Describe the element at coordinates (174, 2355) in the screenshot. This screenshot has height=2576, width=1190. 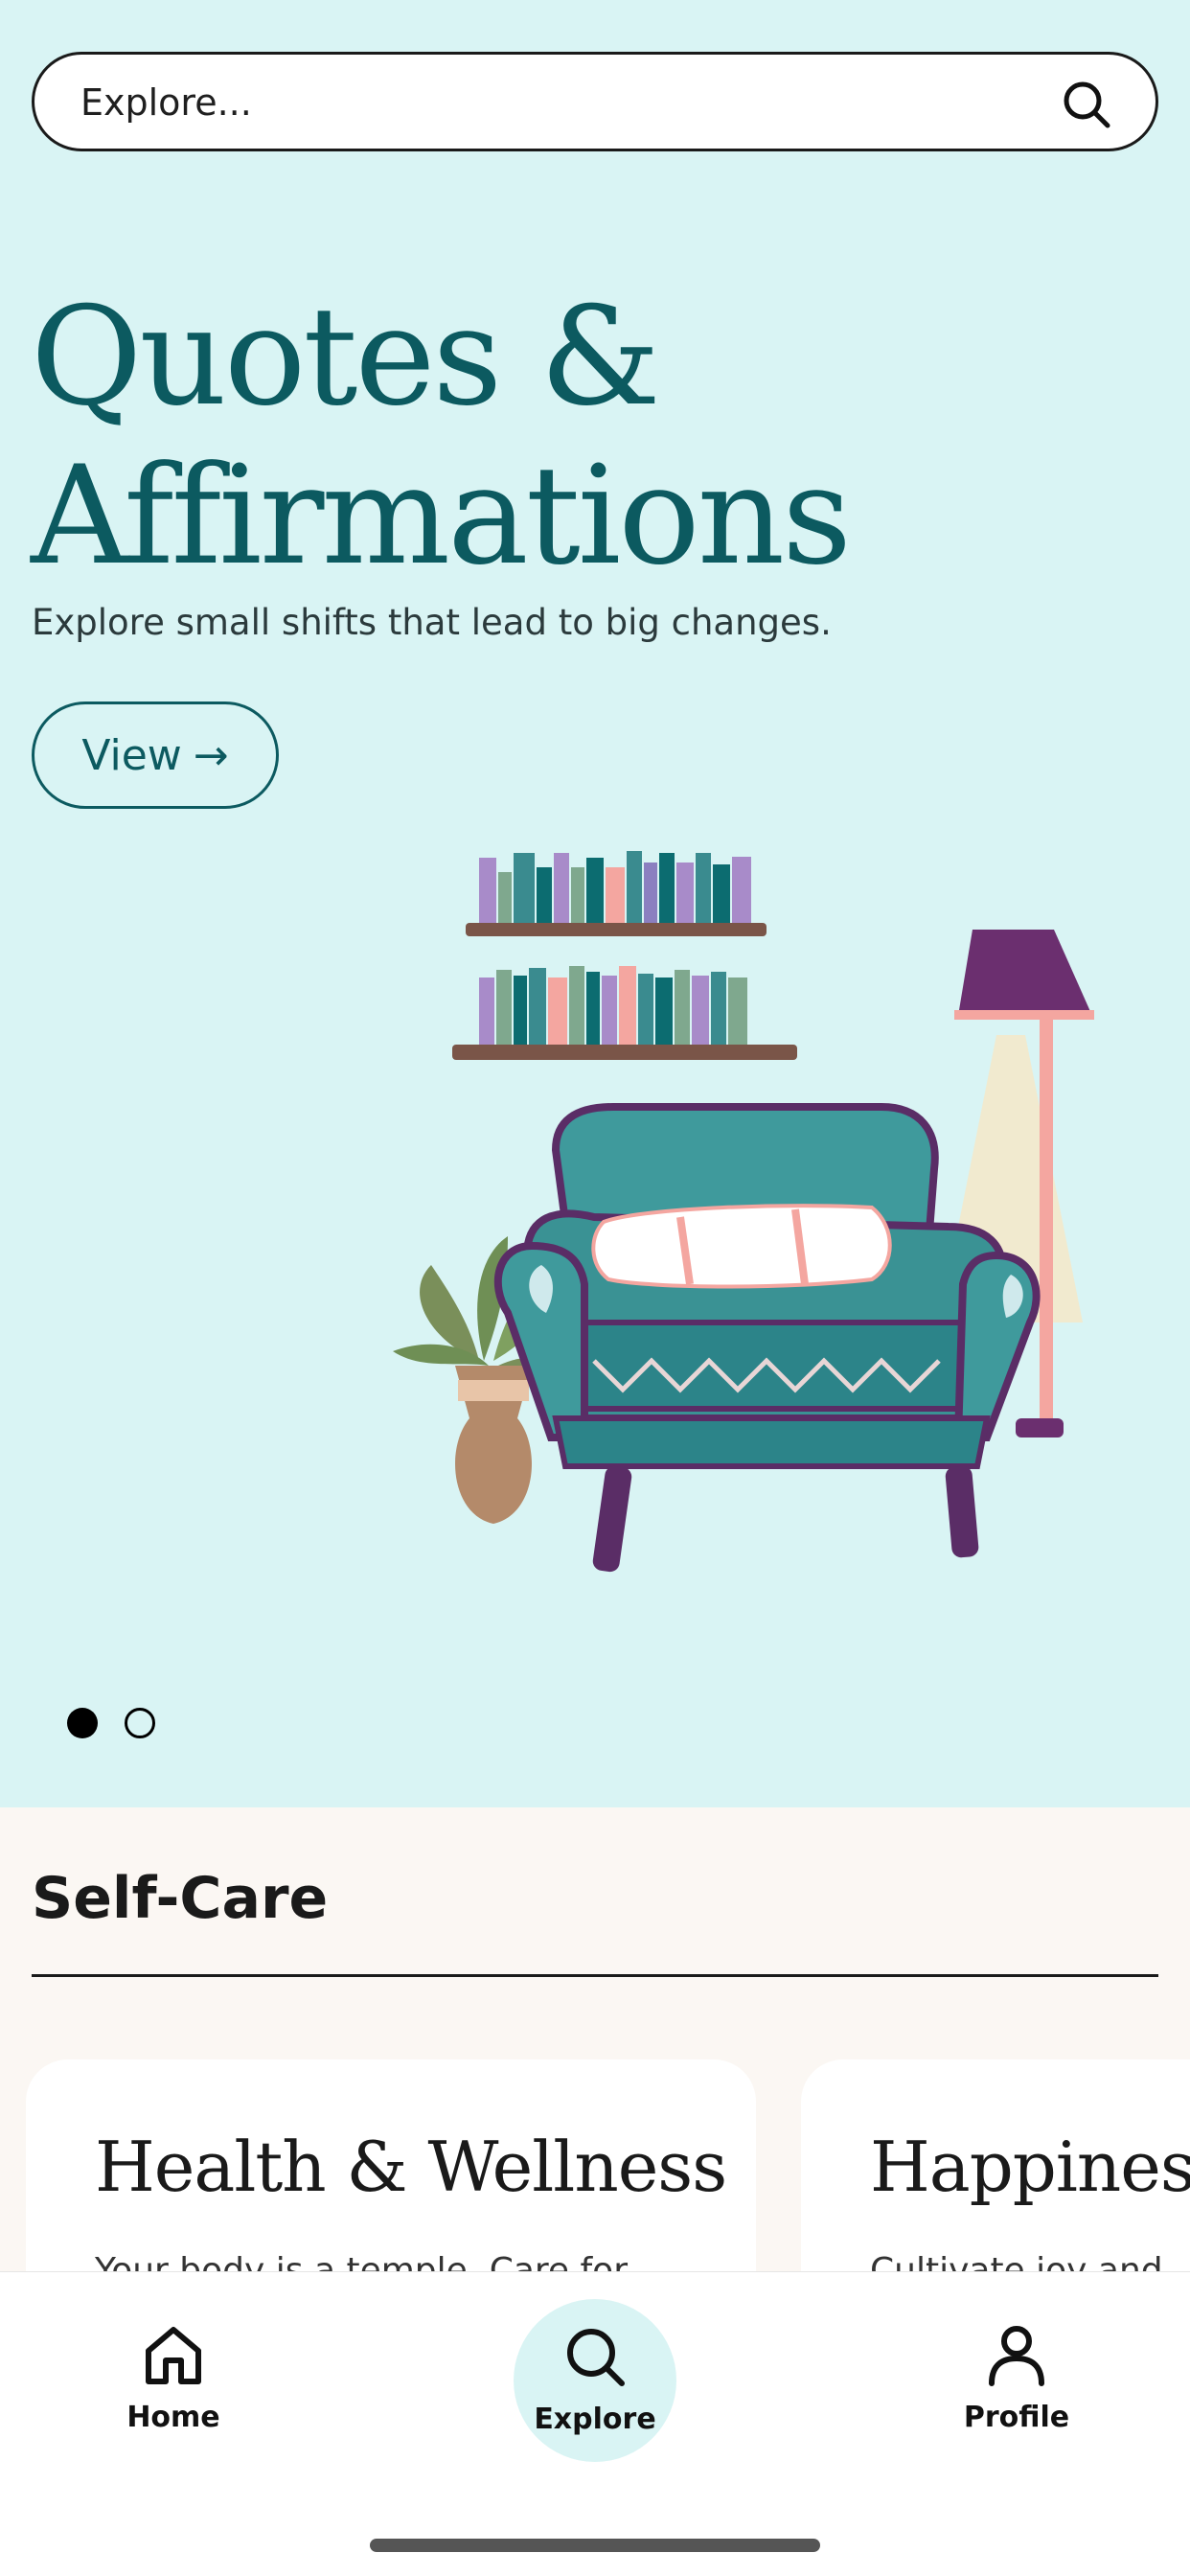
I see `home-icon` at that location.